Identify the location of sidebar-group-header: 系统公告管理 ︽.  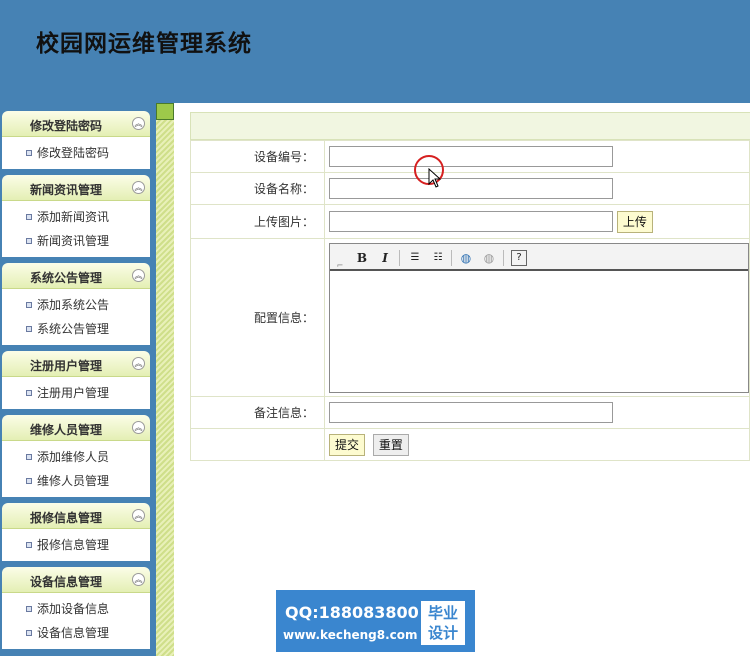
(76, 276).